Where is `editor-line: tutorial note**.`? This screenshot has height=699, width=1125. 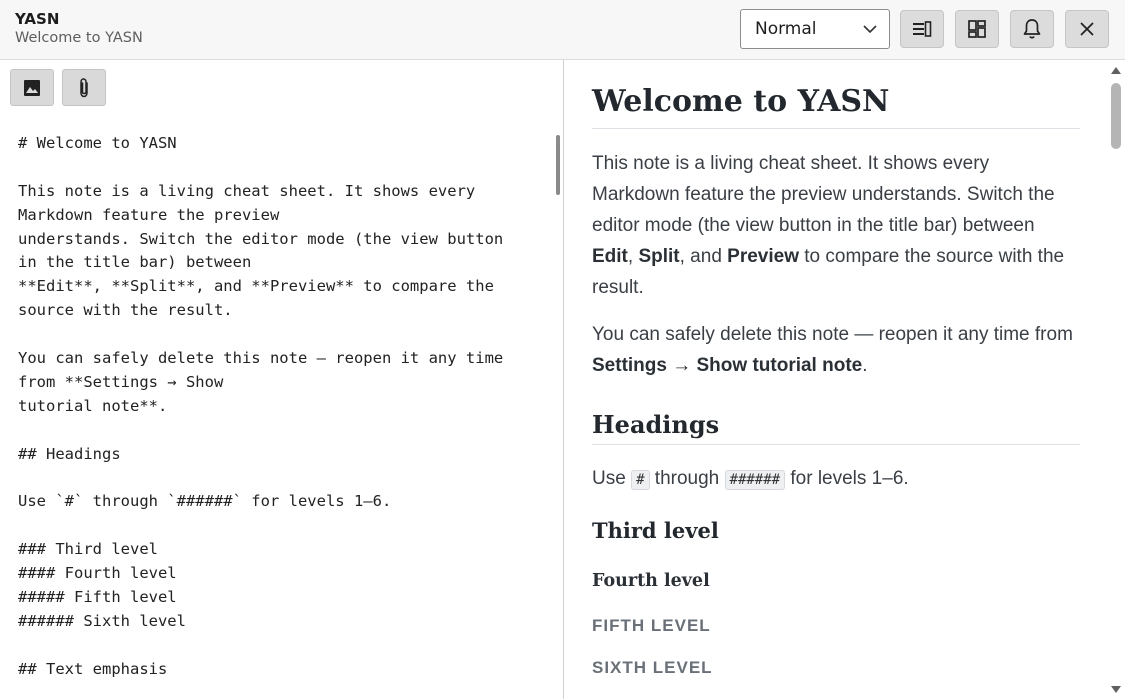
editor-line: tutorial note**. is located at coordinates (278, 407).